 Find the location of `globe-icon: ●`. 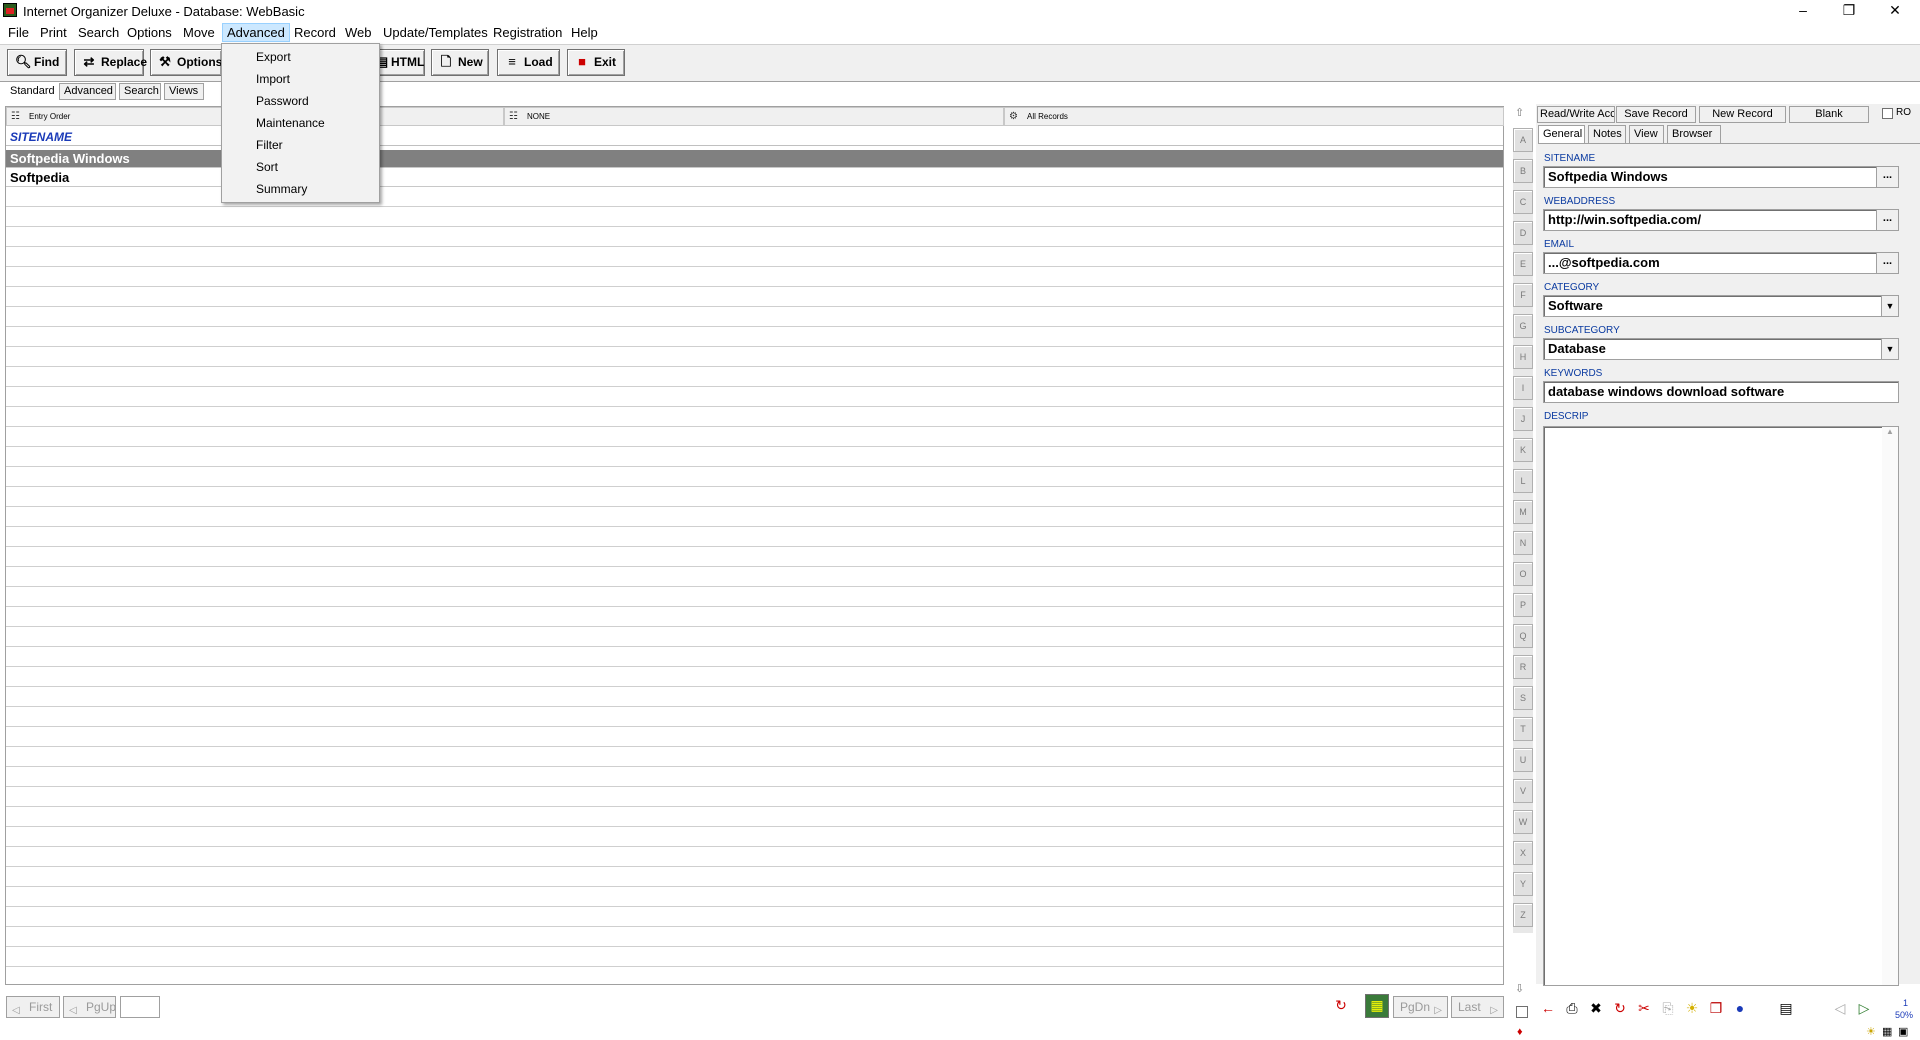

globe-icon: ● is located at coordinates (1740, 1008).